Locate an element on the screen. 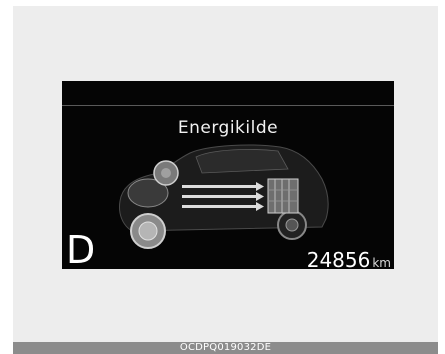 This screenshot has height=354, width=445. odometer: 24856 km is located at coordinates (349, 258).